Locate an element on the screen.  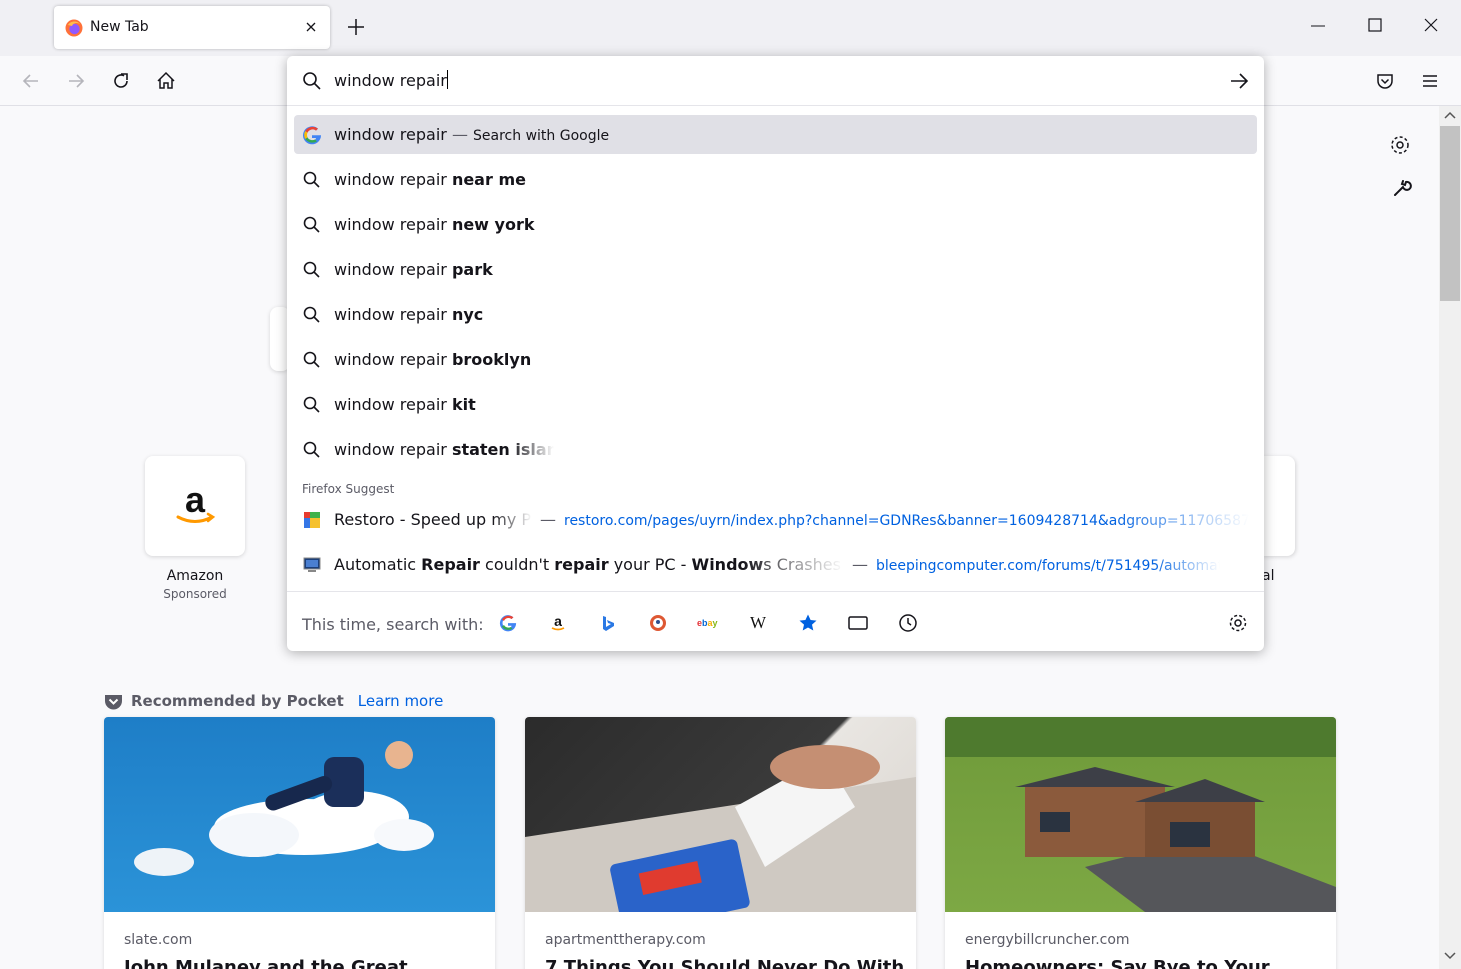
vertical-scrollbar is located at coordinates (1450, 537).